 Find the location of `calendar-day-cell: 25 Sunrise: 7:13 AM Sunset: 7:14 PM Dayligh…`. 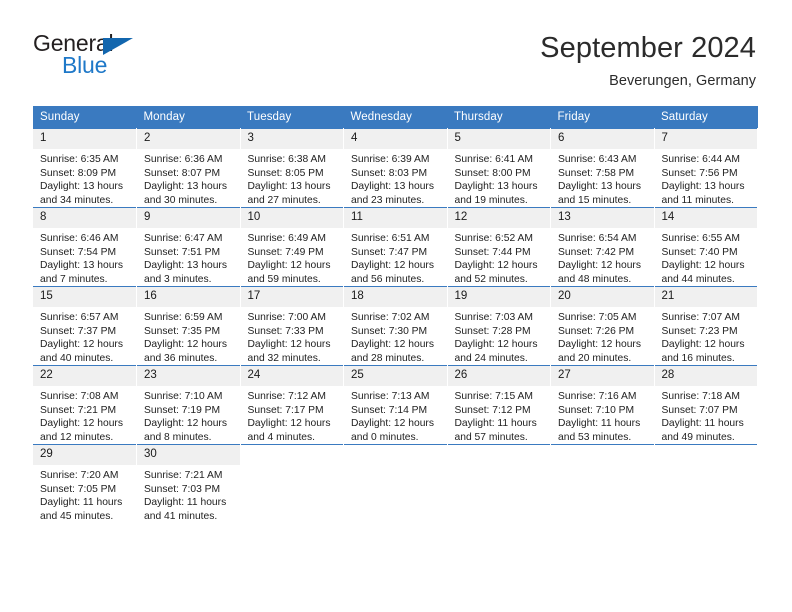

calendar-day-cell: 25 Sunrise: 7:13 AM Sunset: 7:14 PM Dayligh… is located at coordinates (395, 405).